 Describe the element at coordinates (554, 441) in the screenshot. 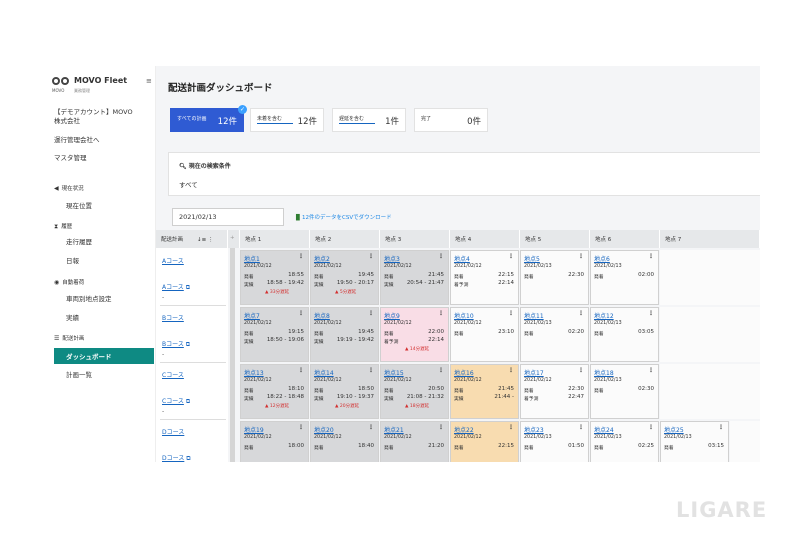

I see `point-cell: 地点23 ⋮ 2021/02/13 発着 01:50` at that location.